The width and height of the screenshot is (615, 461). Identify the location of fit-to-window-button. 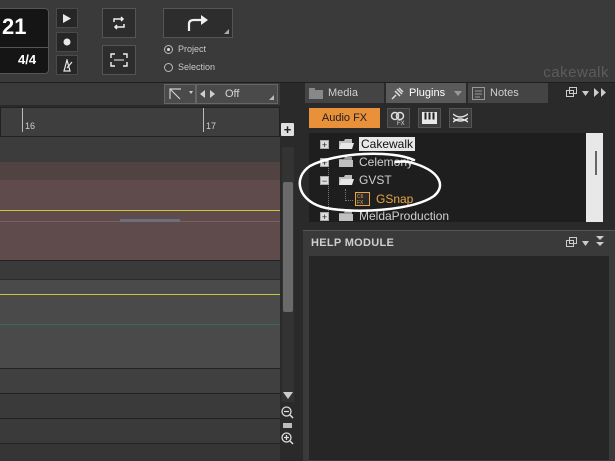
(119, 60).